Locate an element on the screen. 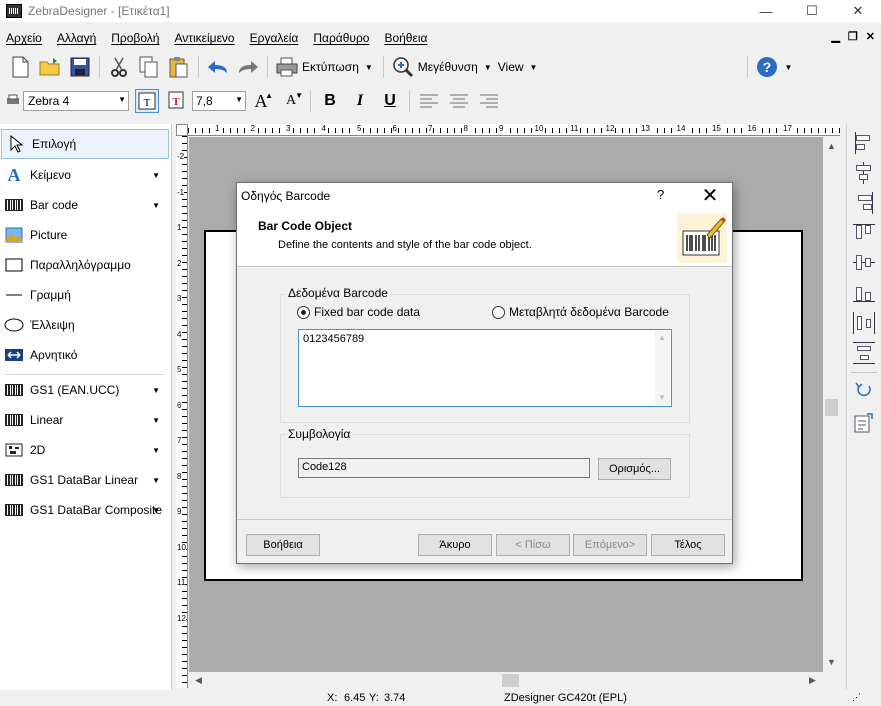 This screenshot has width=881, height=706. palette-item-linear: Linear ▼ is located at coordinates (84, 420).